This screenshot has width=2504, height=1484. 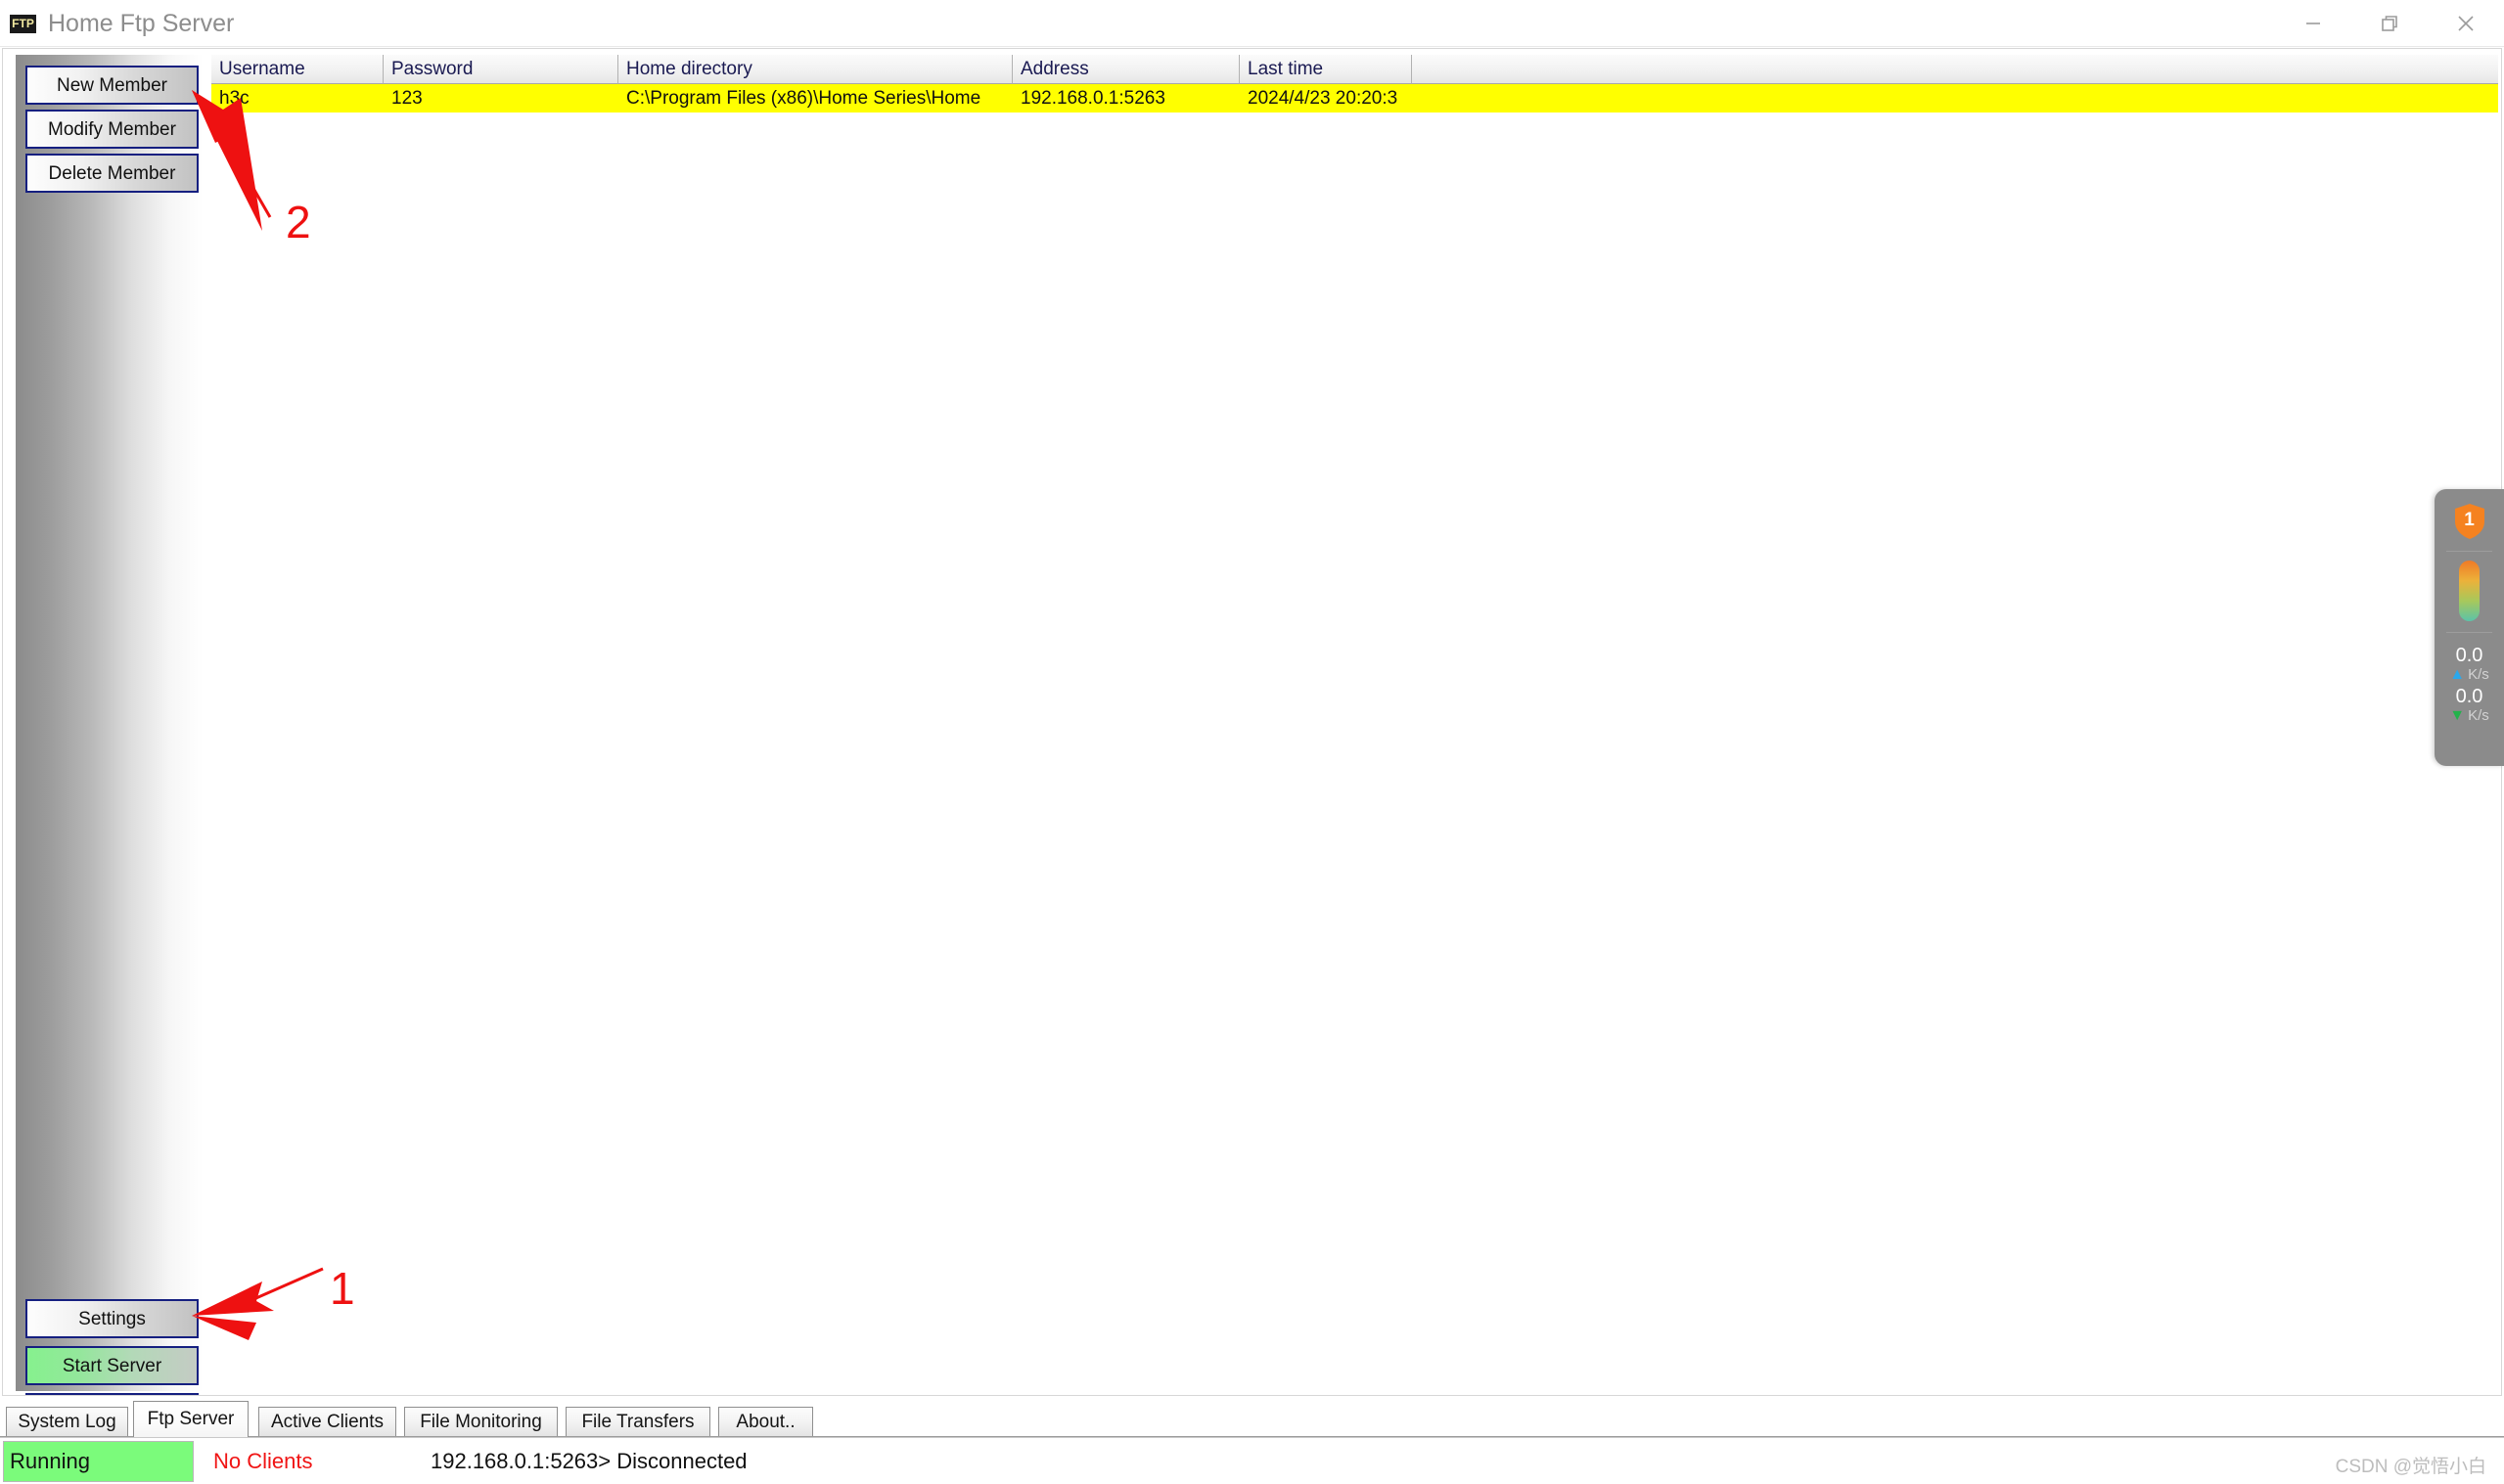 What do you see at coordinates (2313, 23) in the screenshot?
I see `minimize-icon` at bounding box center [2313, 23].